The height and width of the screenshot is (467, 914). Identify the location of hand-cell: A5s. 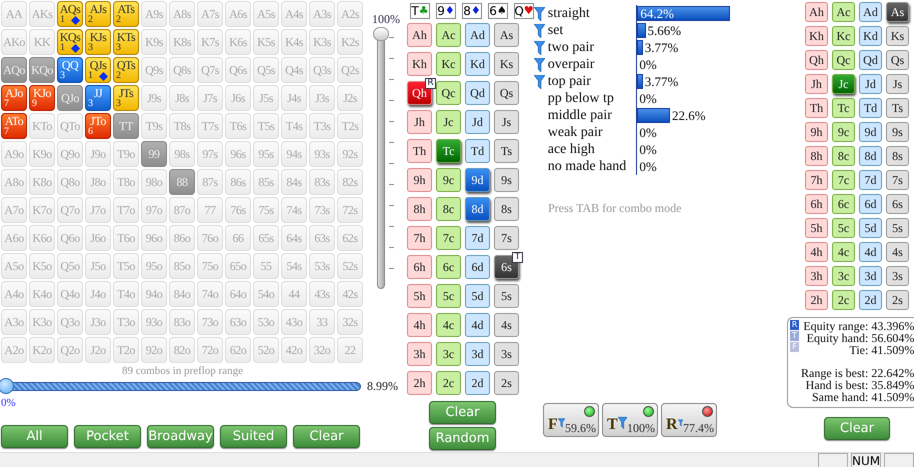
(266, 14).